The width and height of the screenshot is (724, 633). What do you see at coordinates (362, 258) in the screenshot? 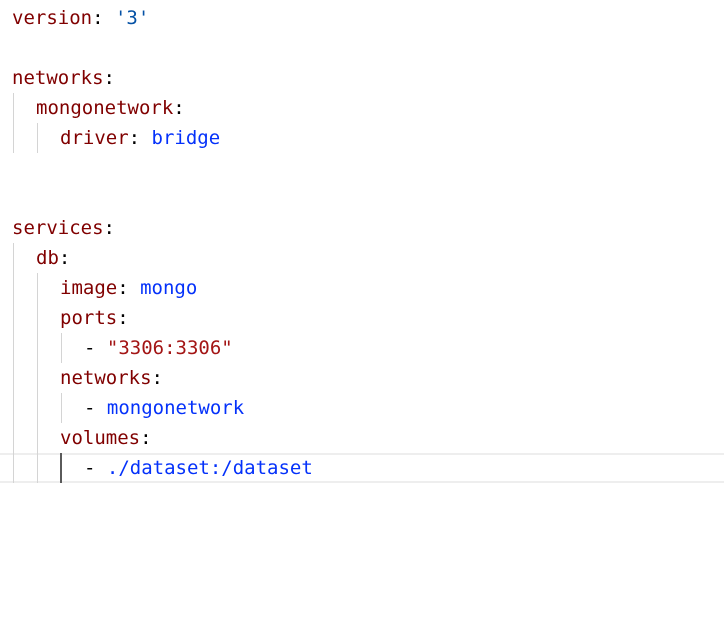
I see `code-line: db:` at bounding box center [362, 258].